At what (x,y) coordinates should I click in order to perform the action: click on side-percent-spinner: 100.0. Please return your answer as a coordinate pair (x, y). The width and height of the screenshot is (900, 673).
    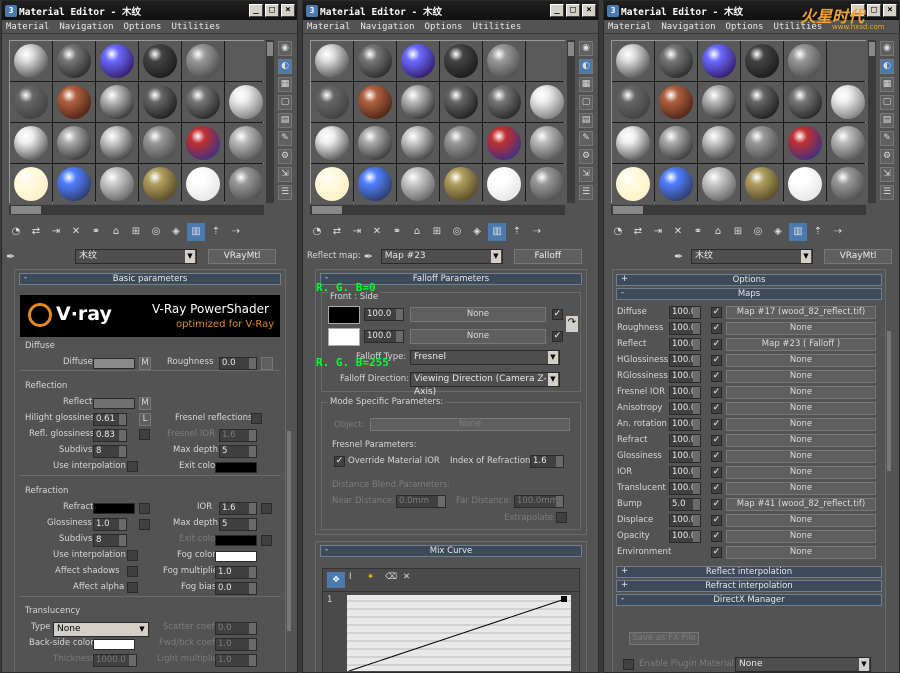
    Looking at the image, I should click on (384, 336).